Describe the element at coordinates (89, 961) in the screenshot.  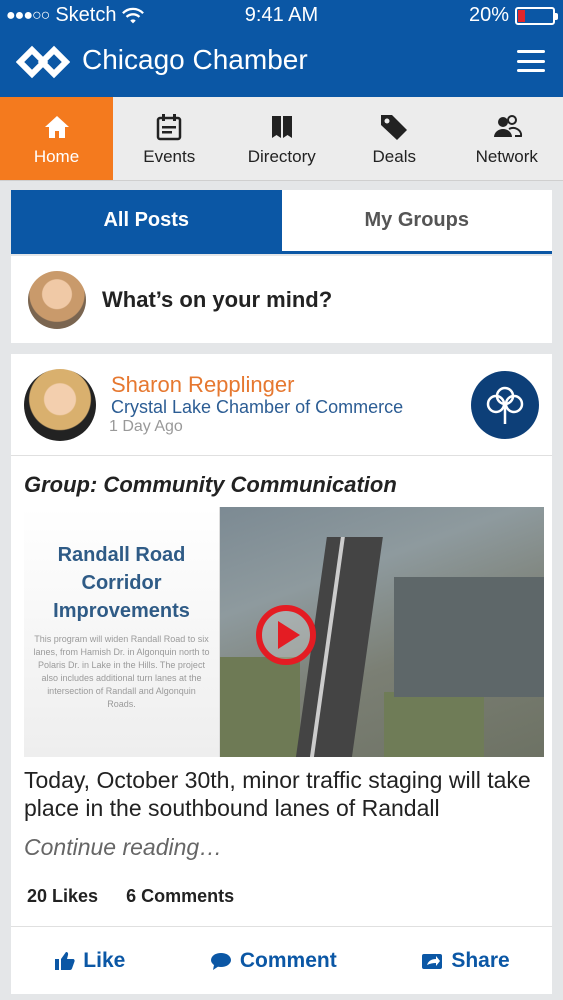
I see `like-button: Like` at that location.